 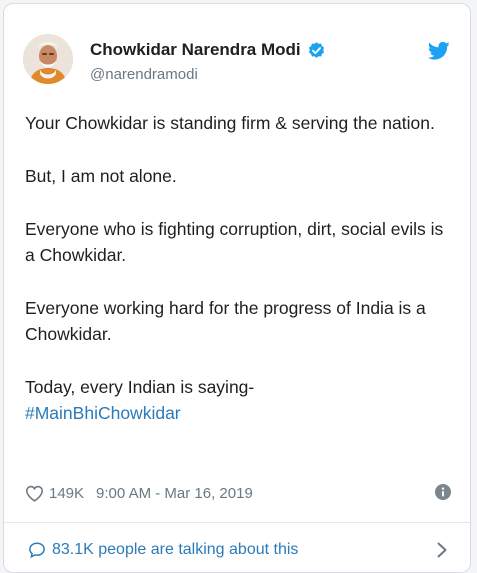 What do you see at coordinates (237, 522) in the screenshot?
I see `divider` at bounding box center [237, 522].